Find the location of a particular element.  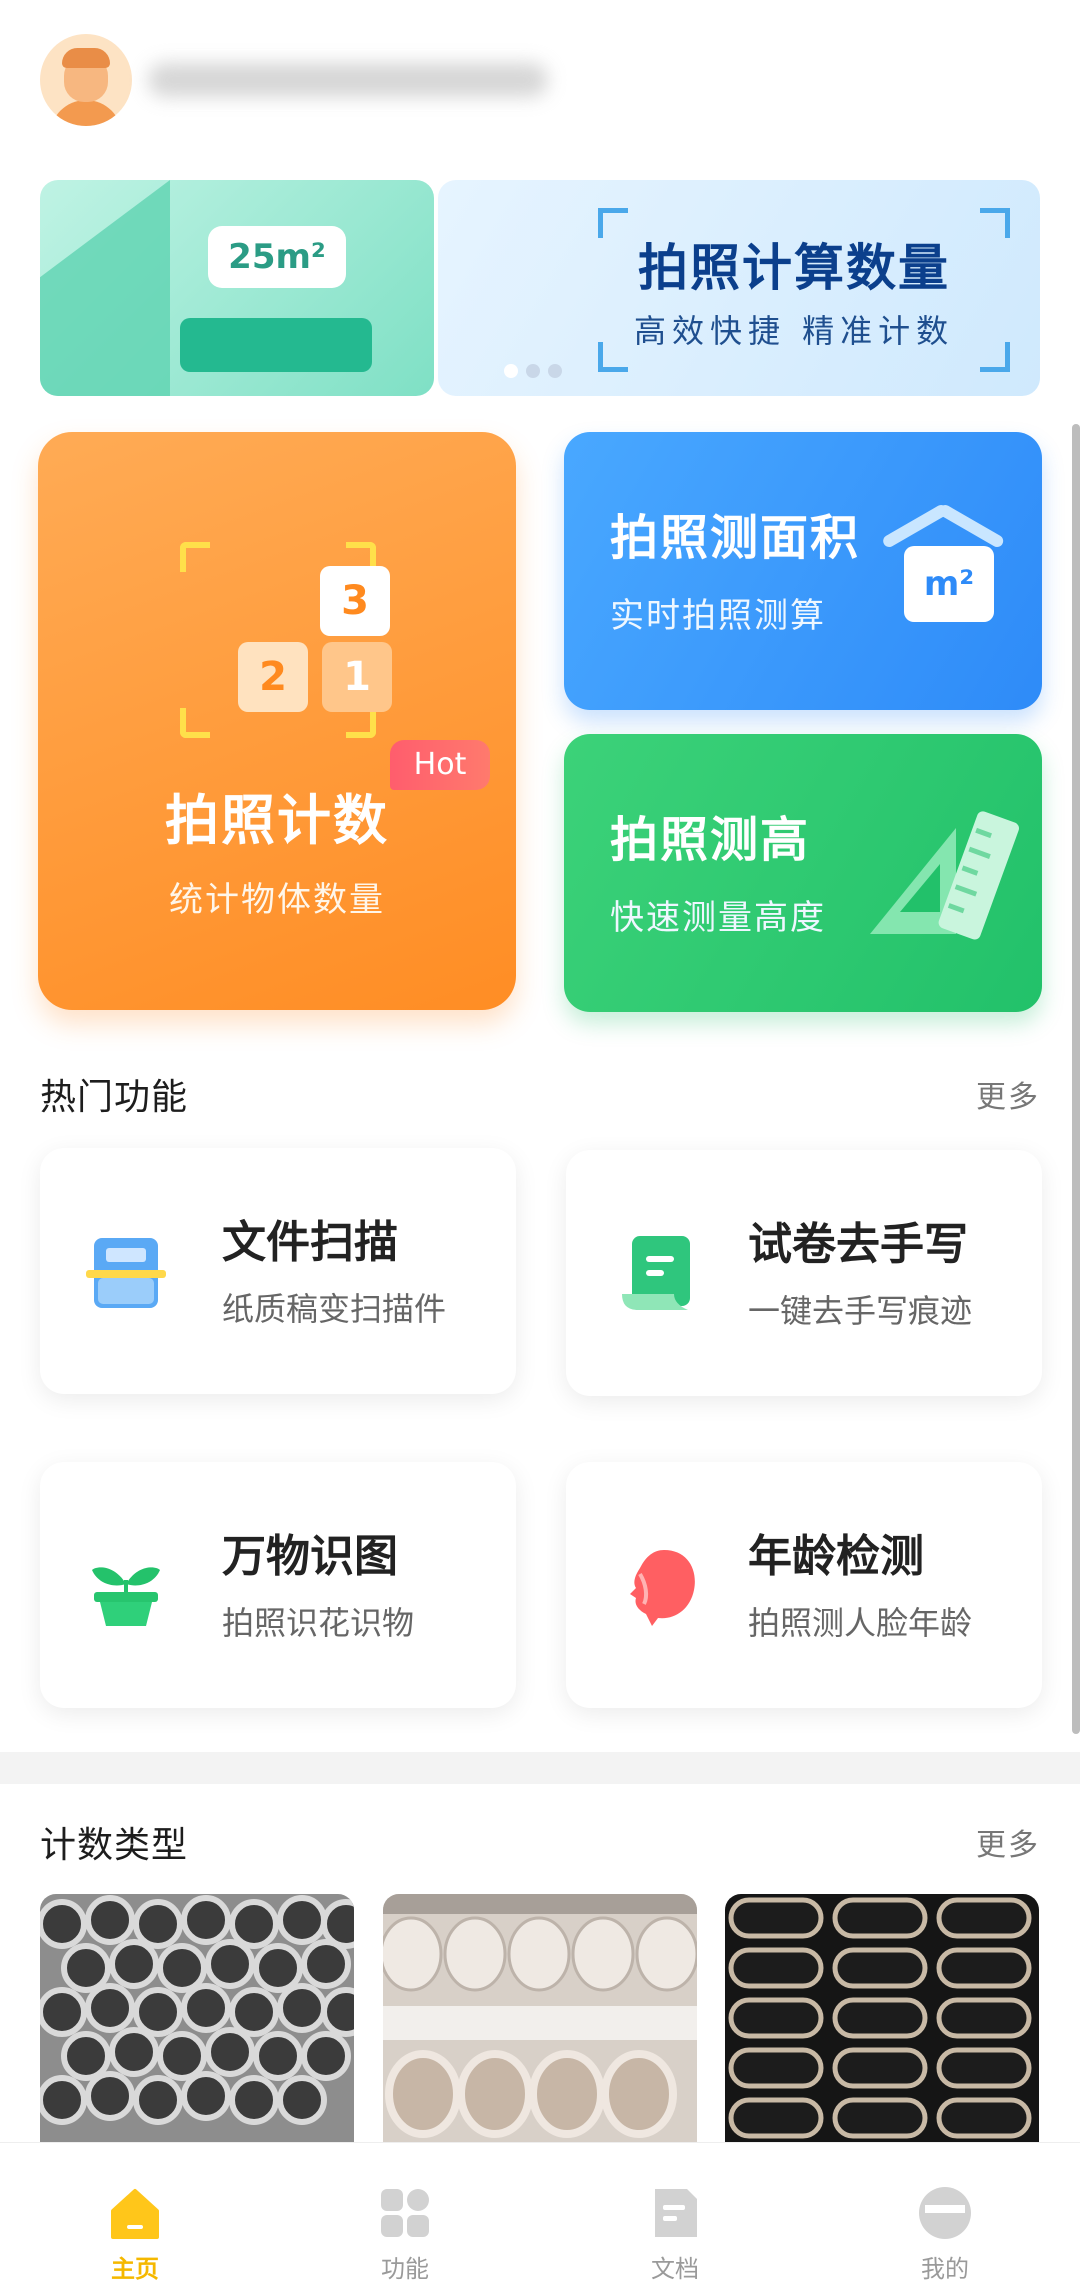

nav-functions: 功能 is located at coordinates (405, 2217).